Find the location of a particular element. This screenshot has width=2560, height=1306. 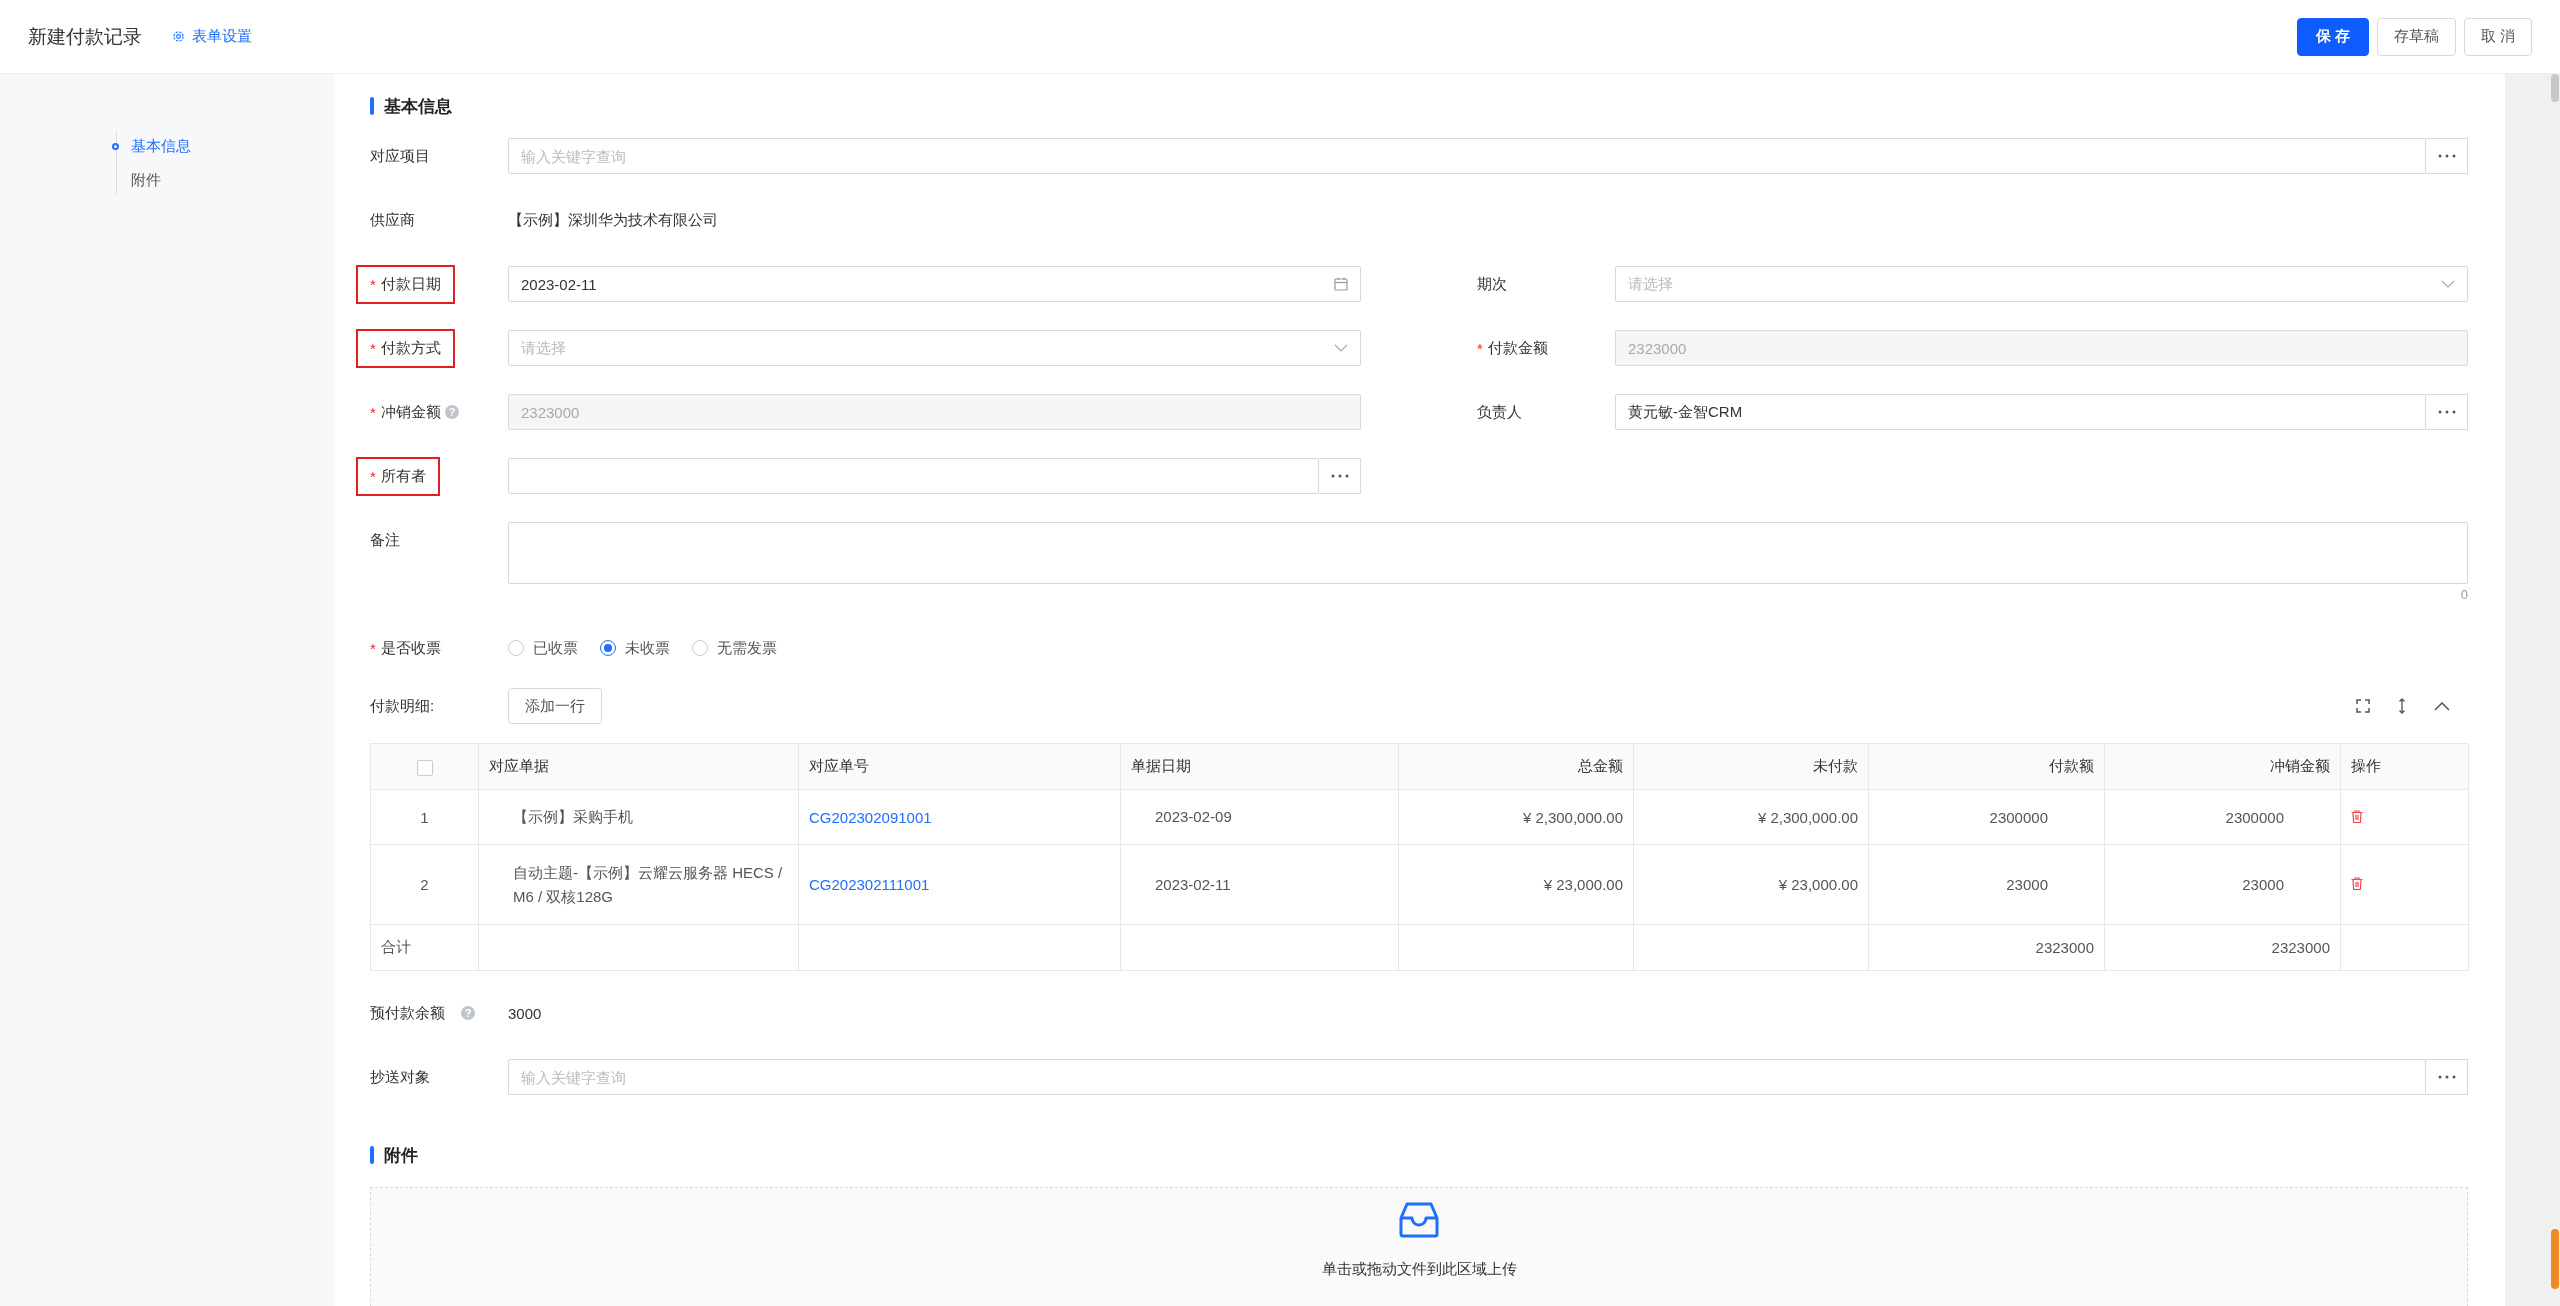

write-off-amount: 23000 is located at coordinates (2263, 884).